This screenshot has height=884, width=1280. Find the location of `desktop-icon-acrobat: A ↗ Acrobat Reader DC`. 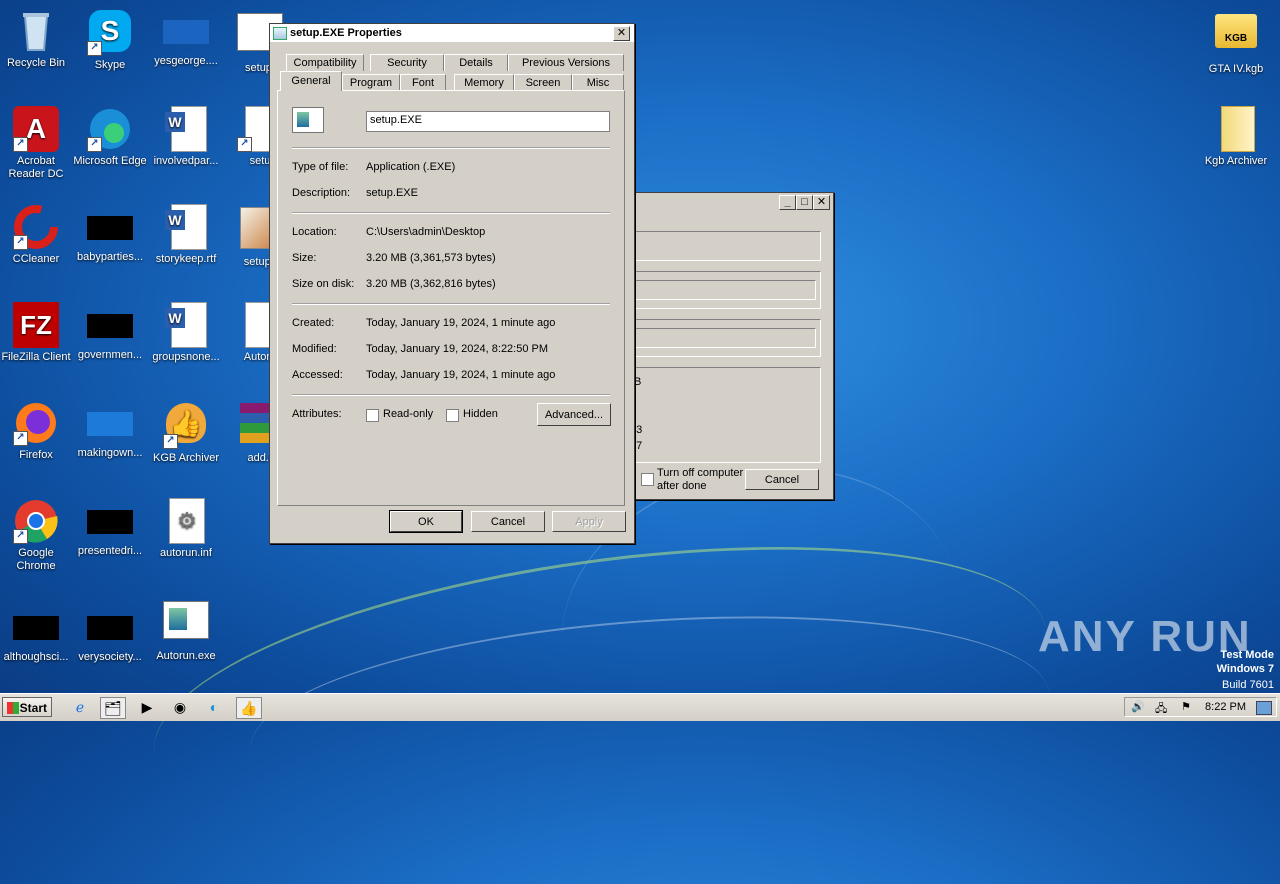

desktop-icon-acrobat: A ↗ Acrobat Reader DC is located at coordinates (37, 143).